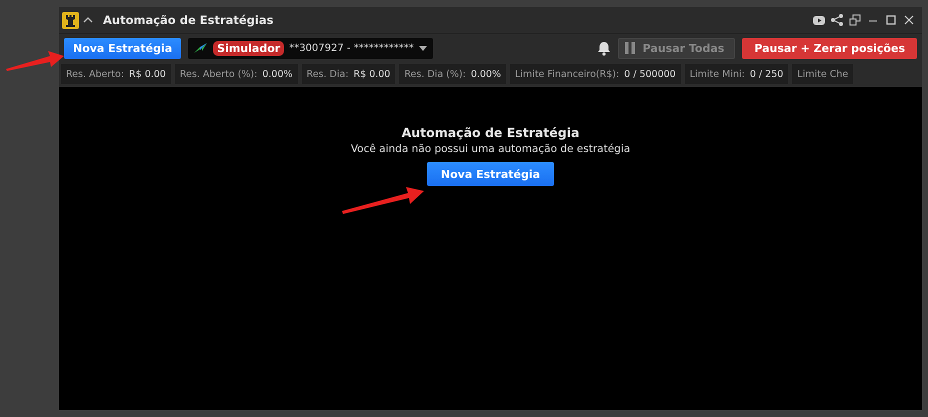 The height and width of the screenshot is (417, 928). I want to click on empty-state-message: Você ainda não possui uma automação de estratégia, so click(490, 149).